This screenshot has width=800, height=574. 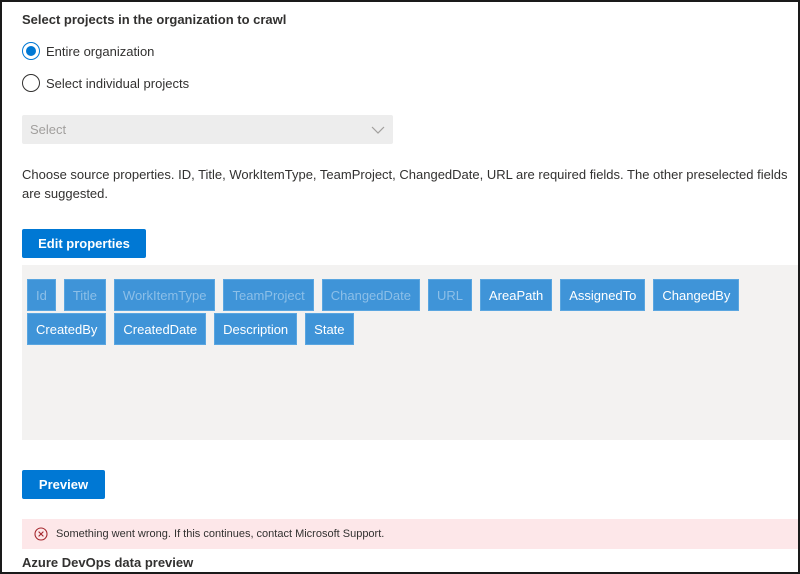 I want to click on property-chip-createdby: CreatedBy, so click(x=67, y=329).